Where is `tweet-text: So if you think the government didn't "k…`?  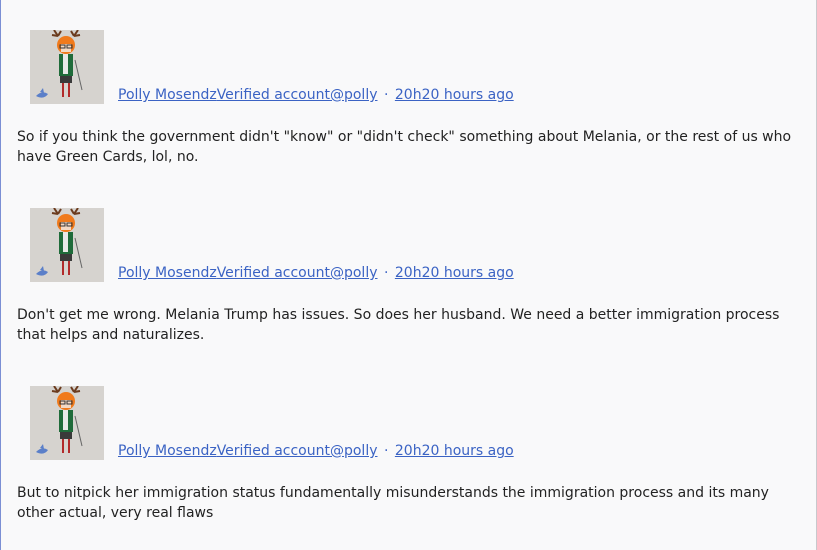
tweet-text: So if you think the government didn't "k… is located at coordinates (404, 147).